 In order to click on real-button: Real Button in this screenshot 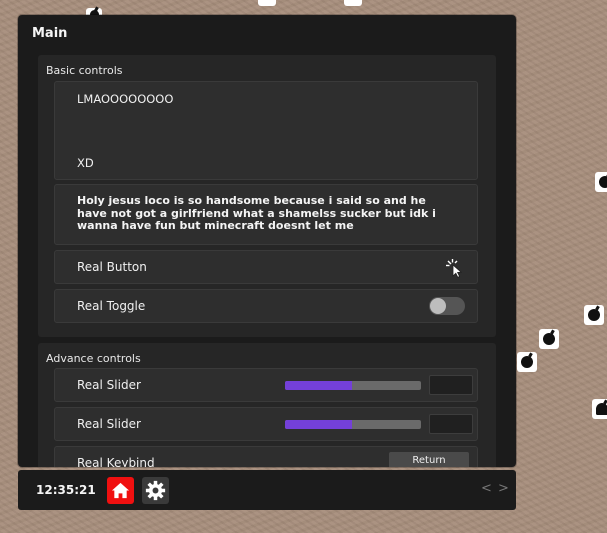, I will do `click(266, 267)`.